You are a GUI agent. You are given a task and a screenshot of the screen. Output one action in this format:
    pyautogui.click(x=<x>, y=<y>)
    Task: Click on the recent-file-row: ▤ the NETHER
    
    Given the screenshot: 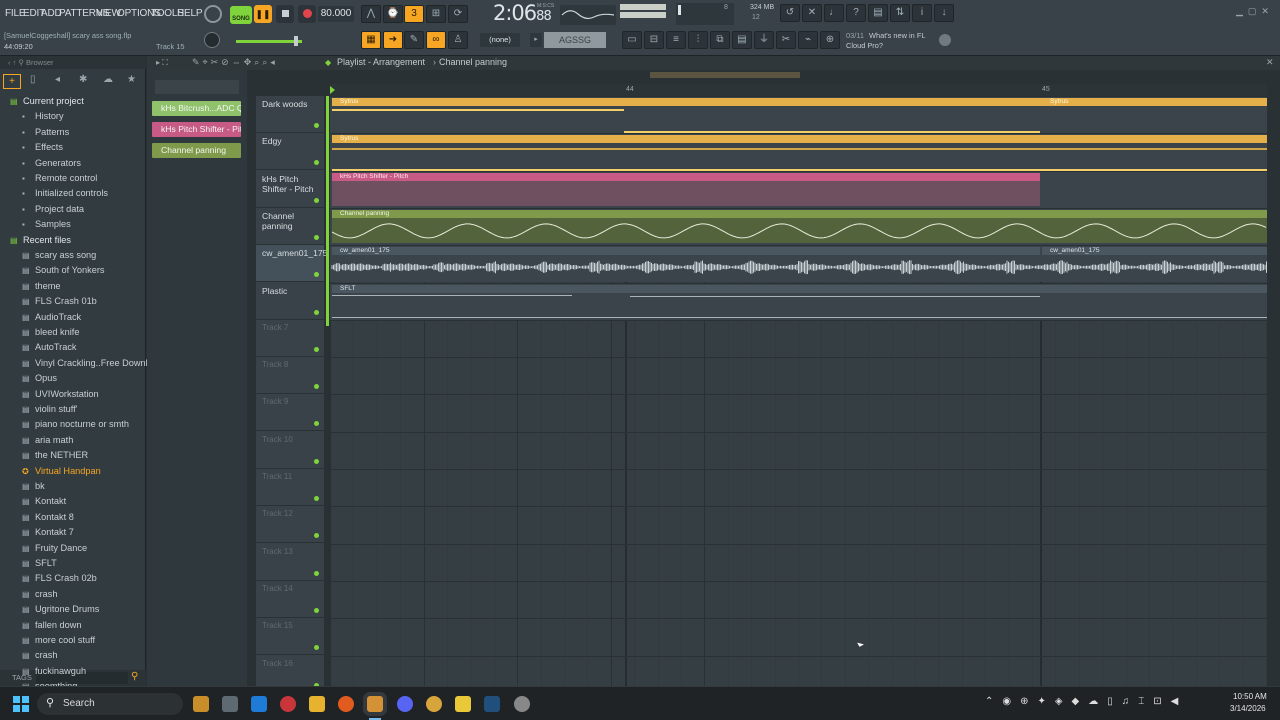 What is the action you would take?
    pyautogui.click(x=72, y=456)
    